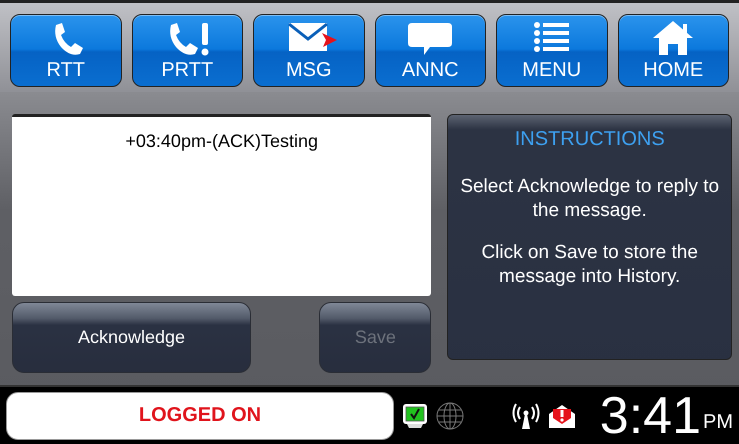 Image resolution: width=739 pixels, height=444 pixels. I want to click on nav-button: MSG, so click(308, 50).